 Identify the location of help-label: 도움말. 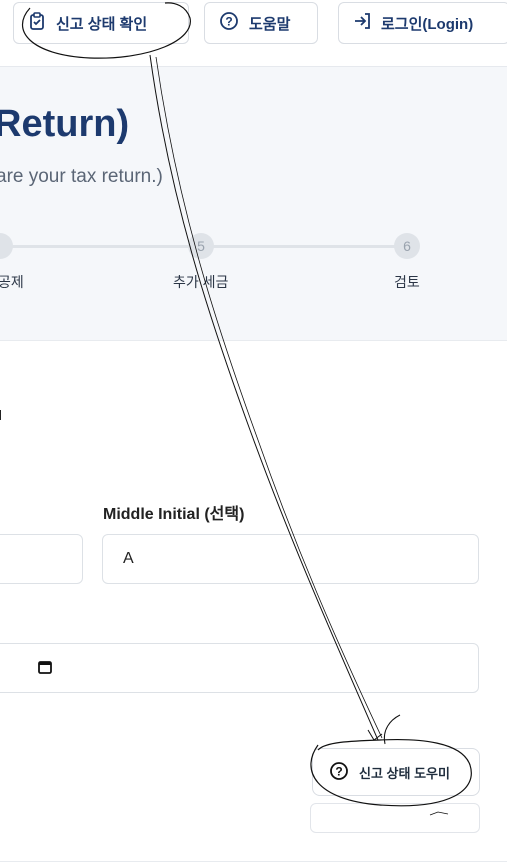
(270, 24).